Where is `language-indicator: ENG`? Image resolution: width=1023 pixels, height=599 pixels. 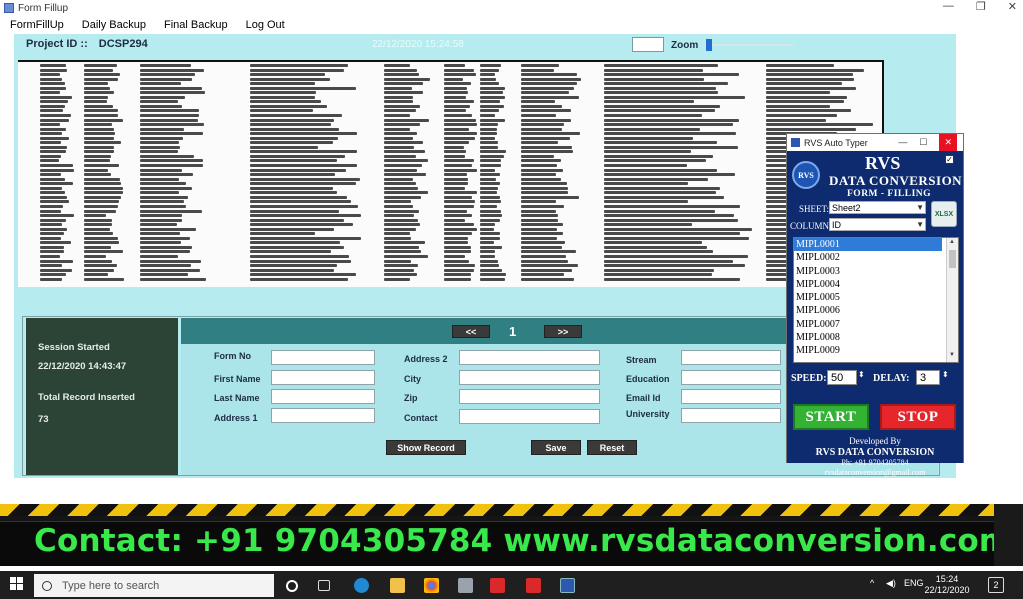 language-indicator: ENG is located at coordinates (914, 583).